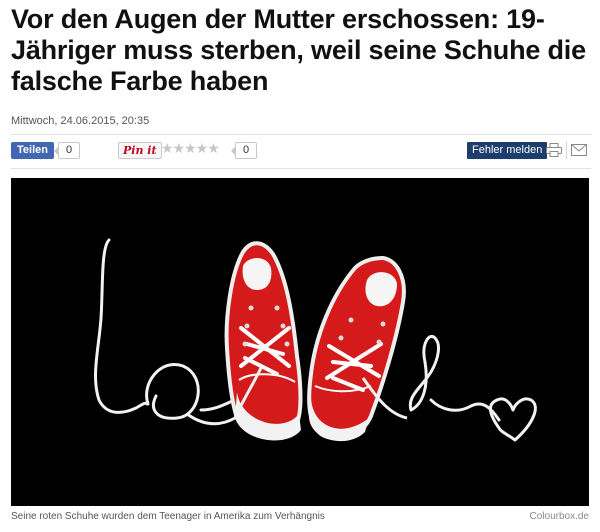  Describe the element at coordinates (190, 148) in the screenshot. I see `rating-stars: ★★★★★` at that location.